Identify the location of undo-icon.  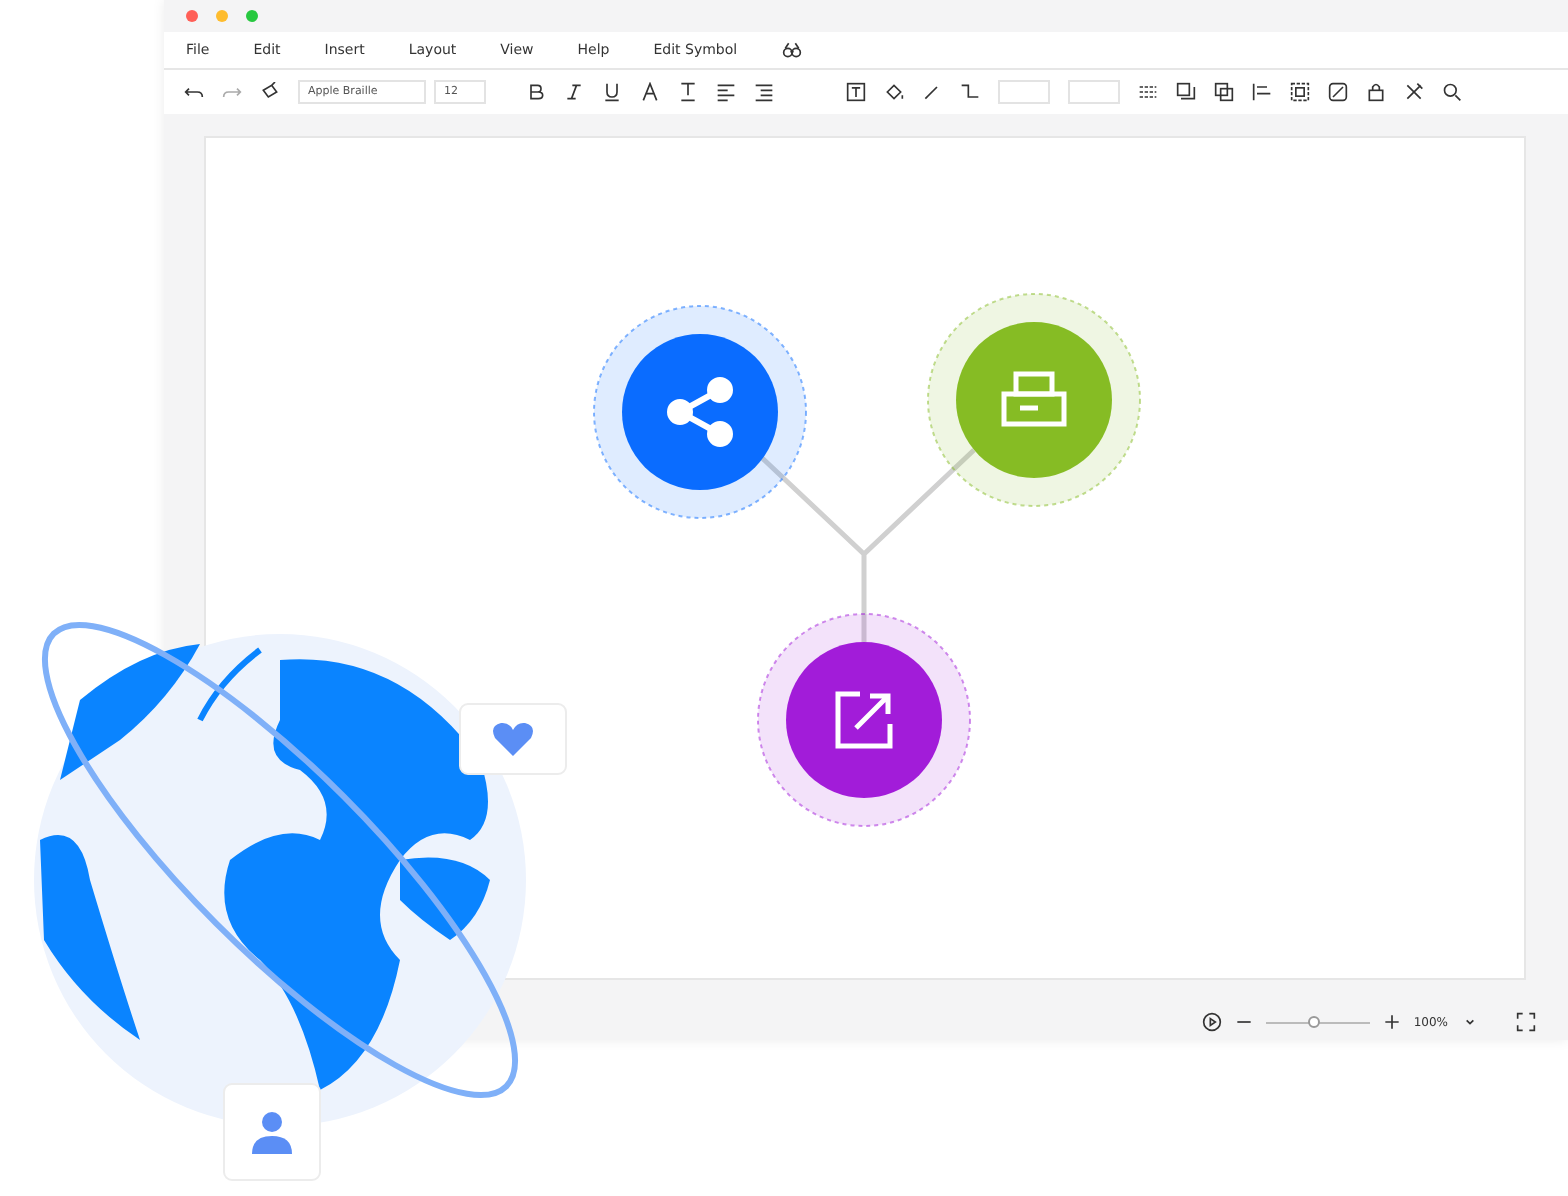
(194, 92).